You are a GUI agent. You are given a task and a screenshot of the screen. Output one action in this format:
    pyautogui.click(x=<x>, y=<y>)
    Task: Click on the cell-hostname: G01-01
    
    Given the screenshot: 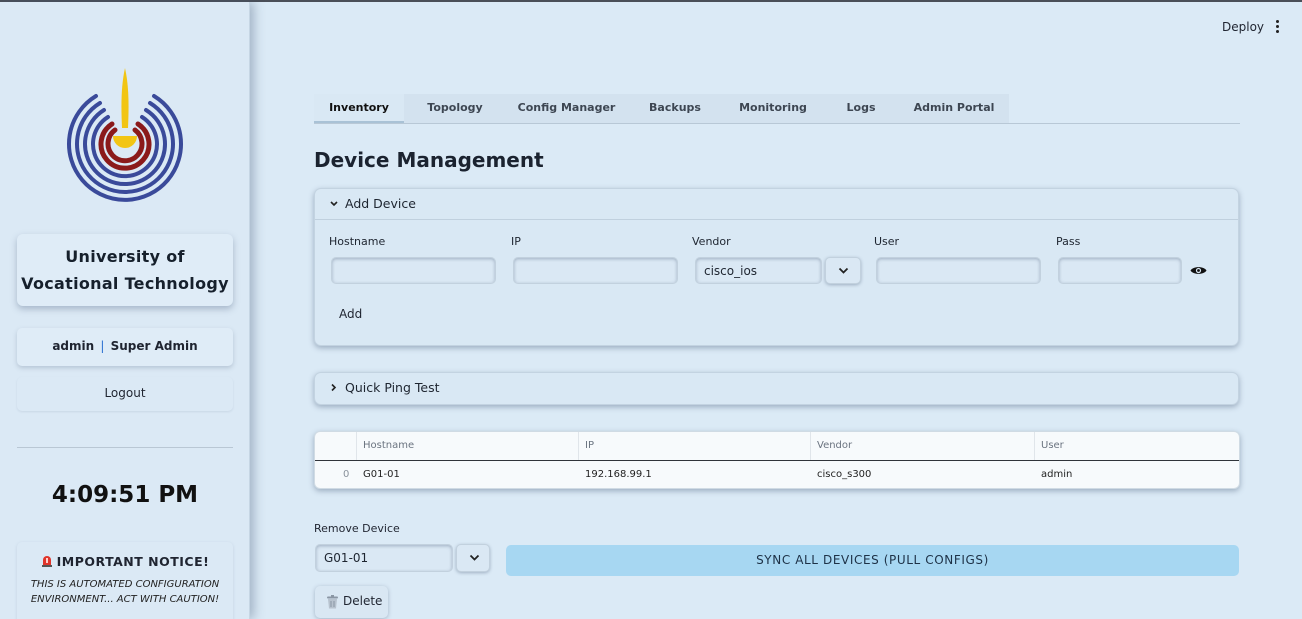 What is the action you would take?
    pyautogui.click(x=381, y=475)
    